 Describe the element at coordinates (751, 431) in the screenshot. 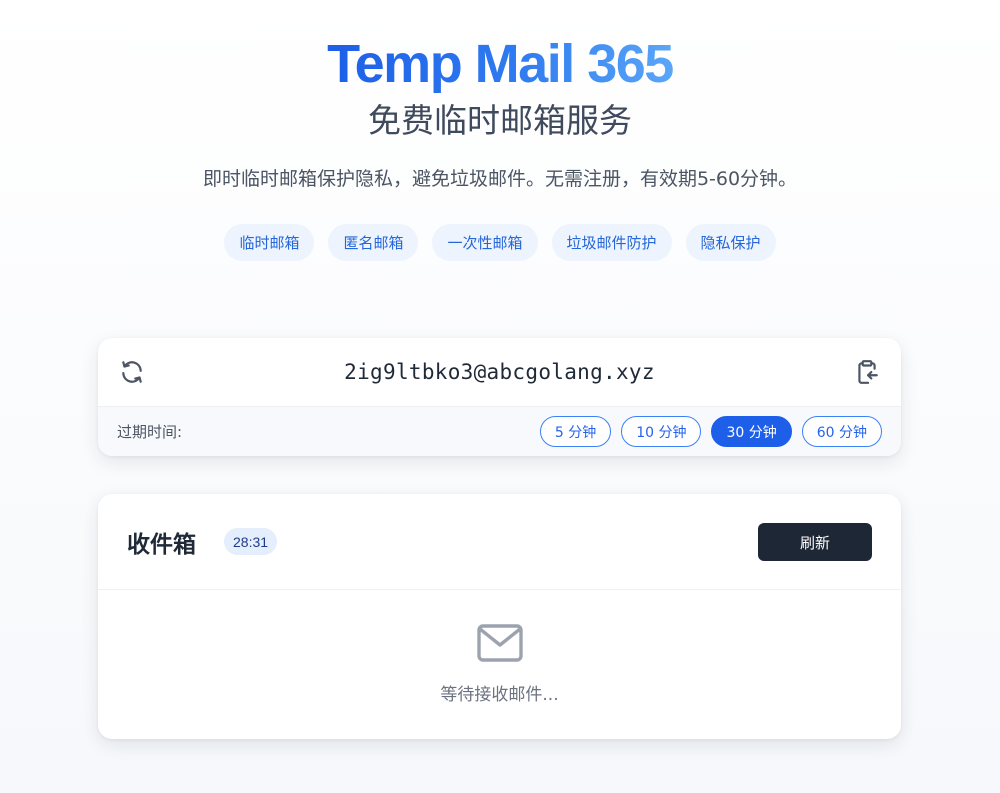

I see `expiry-option-30-min: 30 分钟` at that location.